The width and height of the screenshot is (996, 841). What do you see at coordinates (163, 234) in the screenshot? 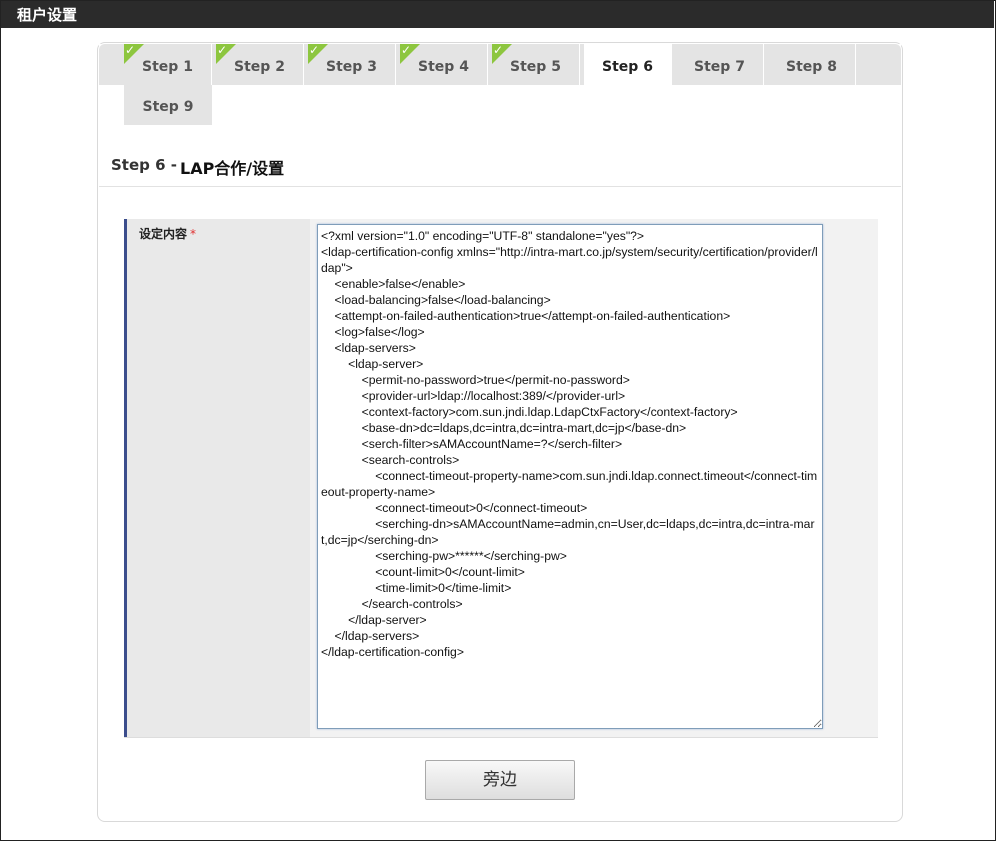
I see `field-label-text: 设定内容` at bounding box center [163, 234].